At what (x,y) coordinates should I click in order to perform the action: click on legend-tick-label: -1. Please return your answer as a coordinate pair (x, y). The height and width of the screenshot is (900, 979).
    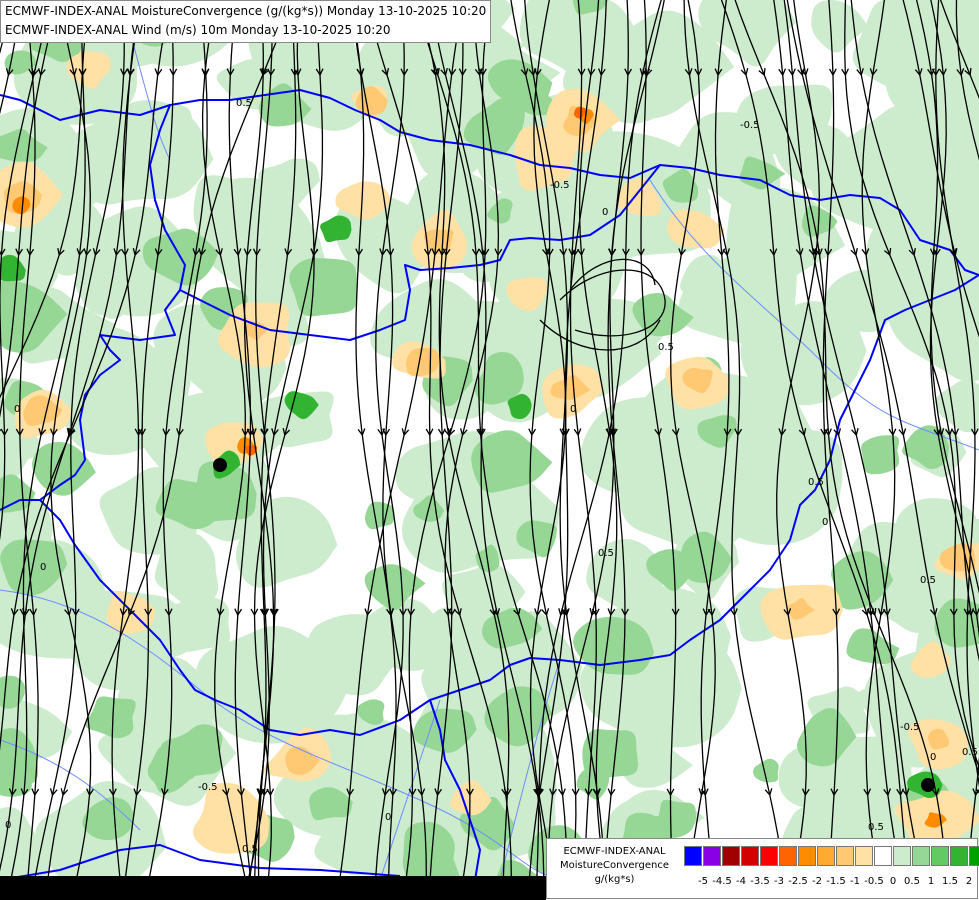
    Looking at the image, I should click on (855, 881).